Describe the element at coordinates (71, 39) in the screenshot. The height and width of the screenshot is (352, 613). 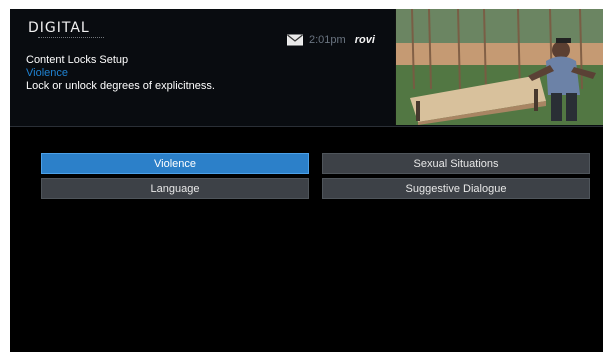
I see `logo-subtitle-mark` at that location.